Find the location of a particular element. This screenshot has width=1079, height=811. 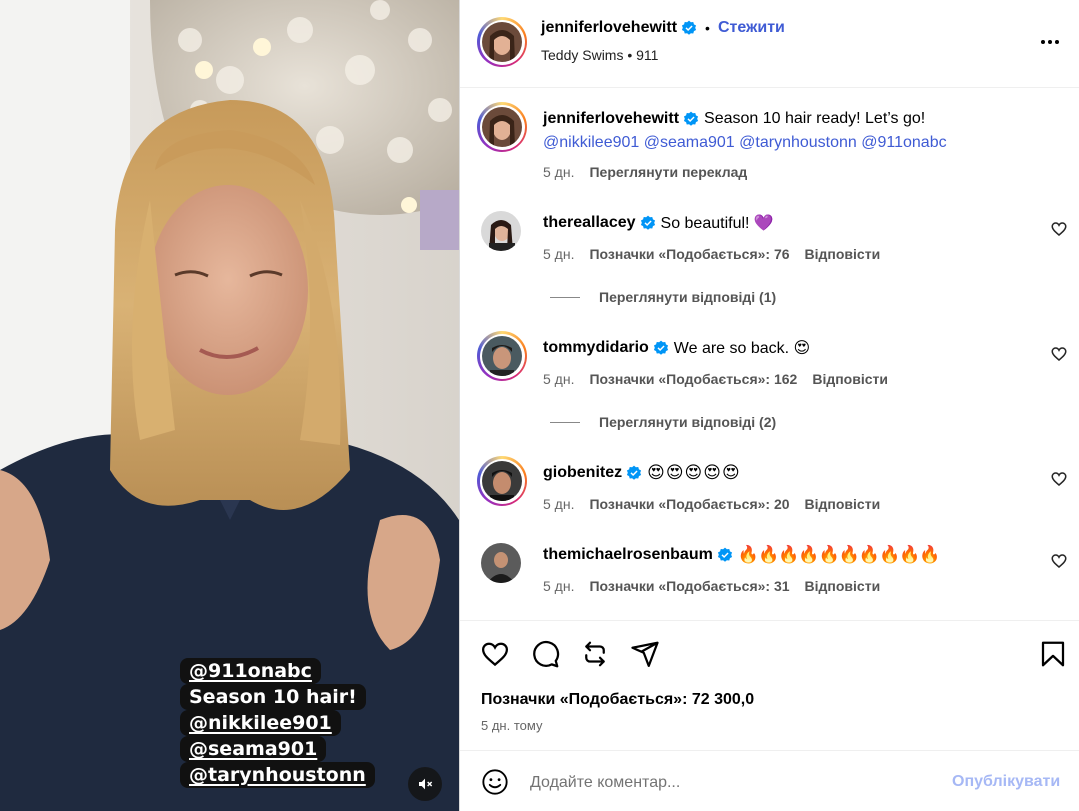

comment-likes: Позначки «Подобається»: 31 is located at coordinates (689, 586).